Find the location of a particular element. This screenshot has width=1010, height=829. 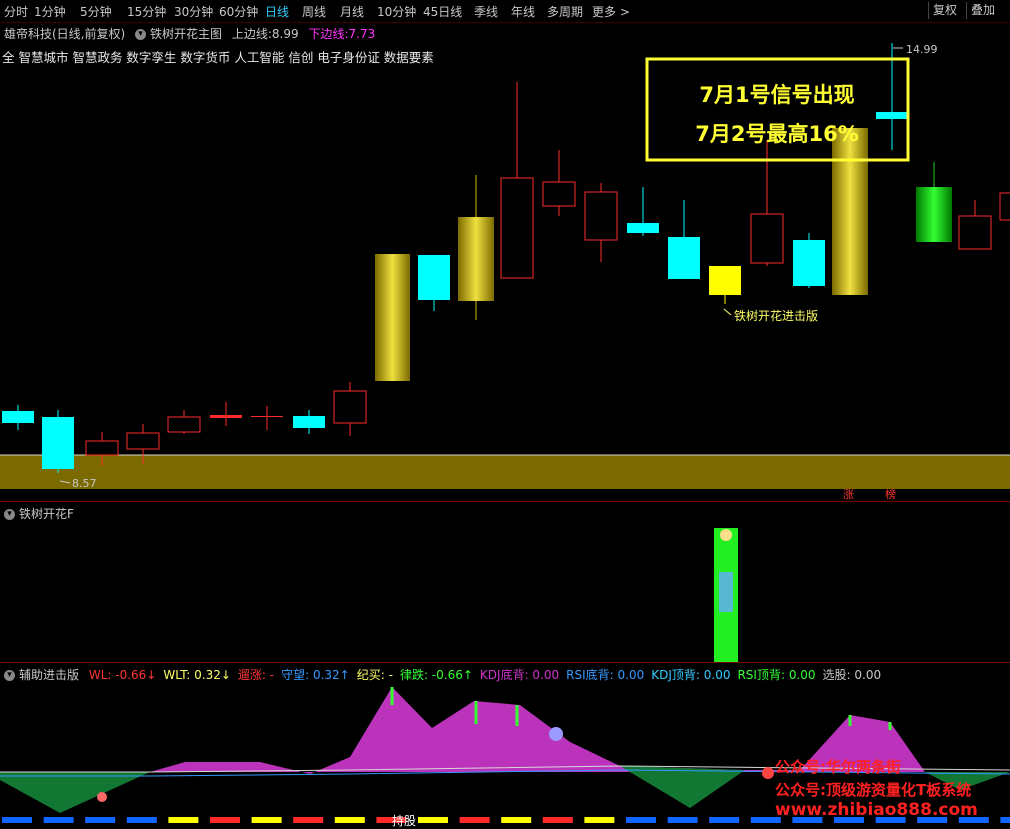

heart-icon is located at coordinates (768, 773).